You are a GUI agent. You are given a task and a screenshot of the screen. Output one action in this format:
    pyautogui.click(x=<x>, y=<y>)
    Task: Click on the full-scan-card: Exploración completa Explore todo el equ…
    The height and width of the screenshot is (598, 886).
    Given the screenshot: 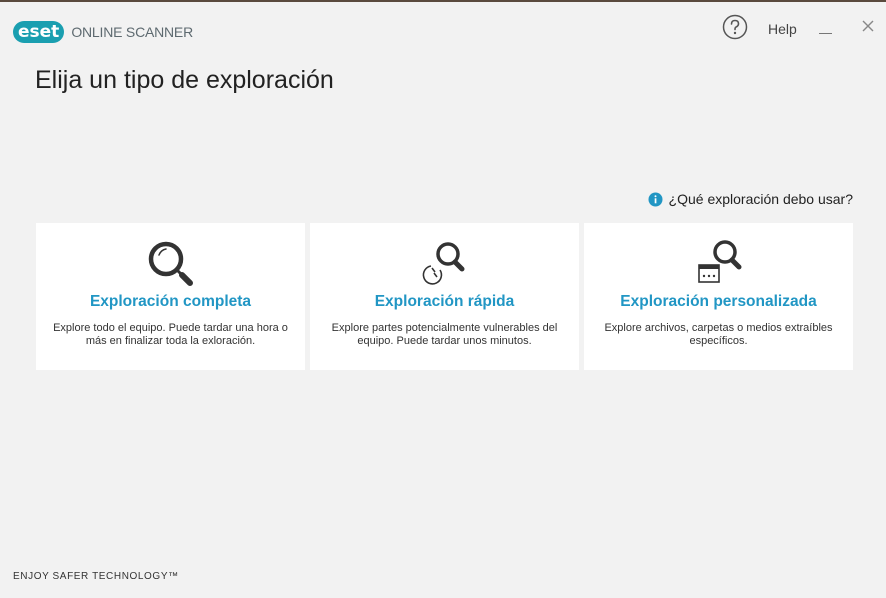 What is the action you would take?
    pyautogui.click(x=170, y=296)
    